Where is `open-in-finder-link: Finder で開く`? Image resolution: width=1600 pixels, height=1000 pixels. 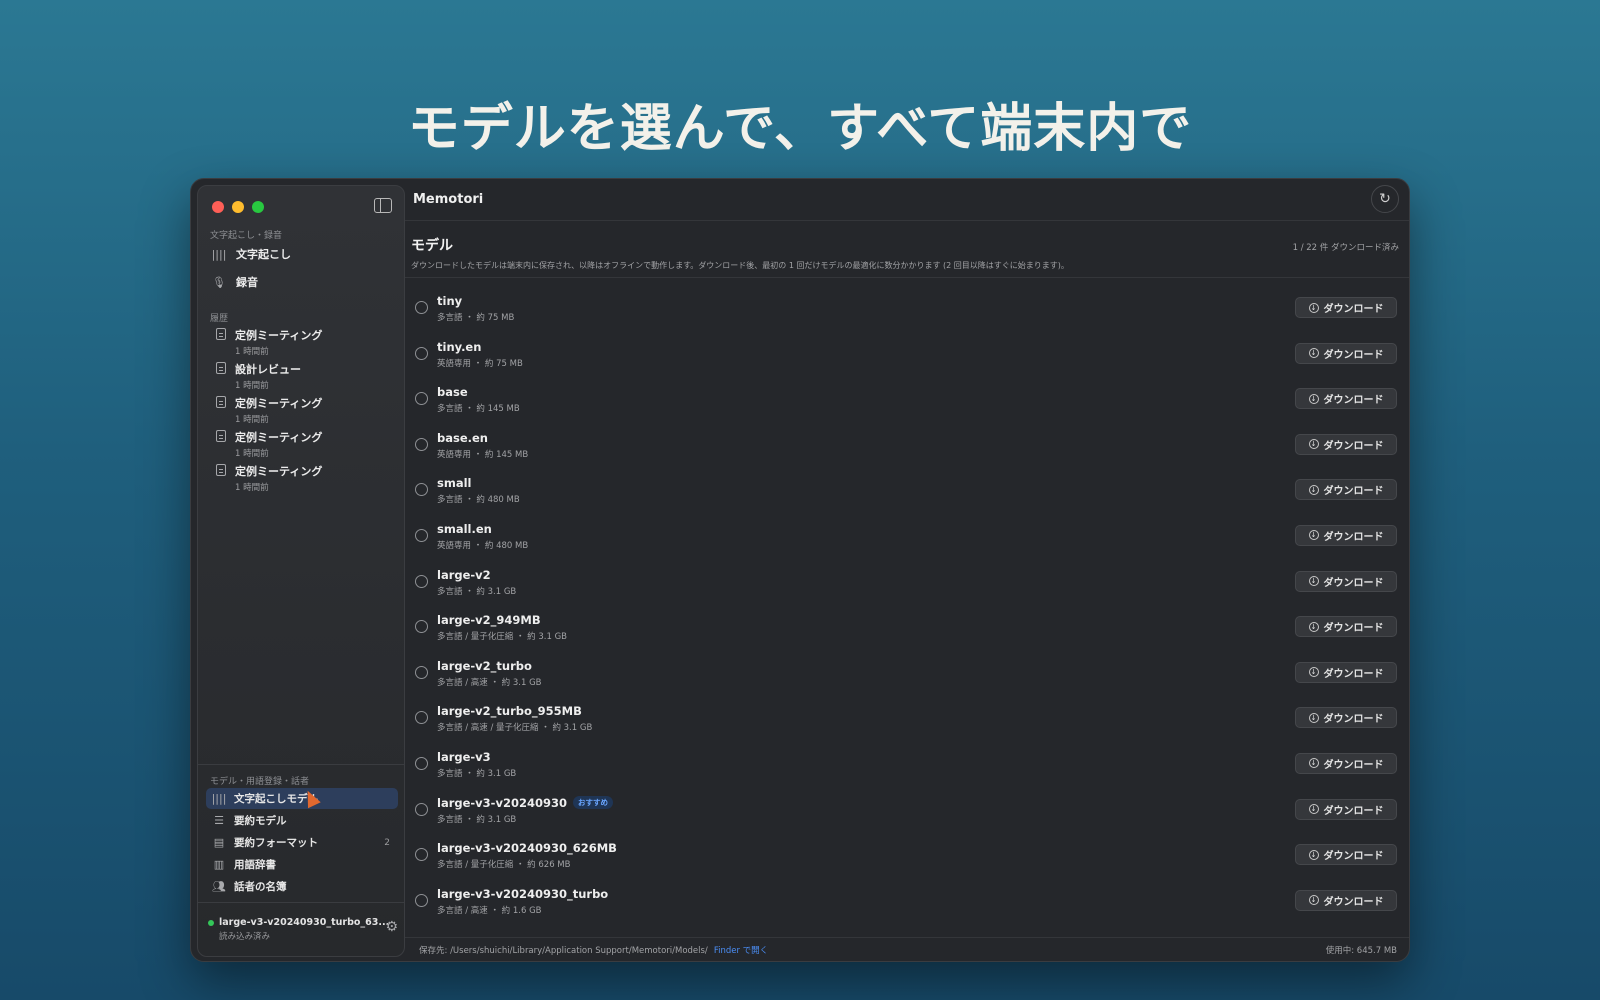
open-in-finder-link: Finder で開く is located at coordinates (741, 950).